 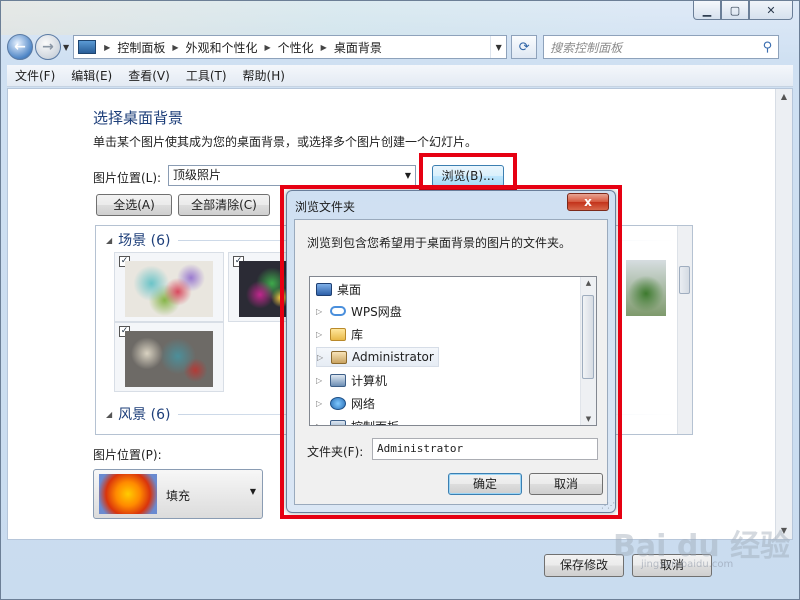 What do you see at coordinates (498, 47) in the screenshot?
I see `address-dropdown-icon: ▼` at bounding box center [498, 47].